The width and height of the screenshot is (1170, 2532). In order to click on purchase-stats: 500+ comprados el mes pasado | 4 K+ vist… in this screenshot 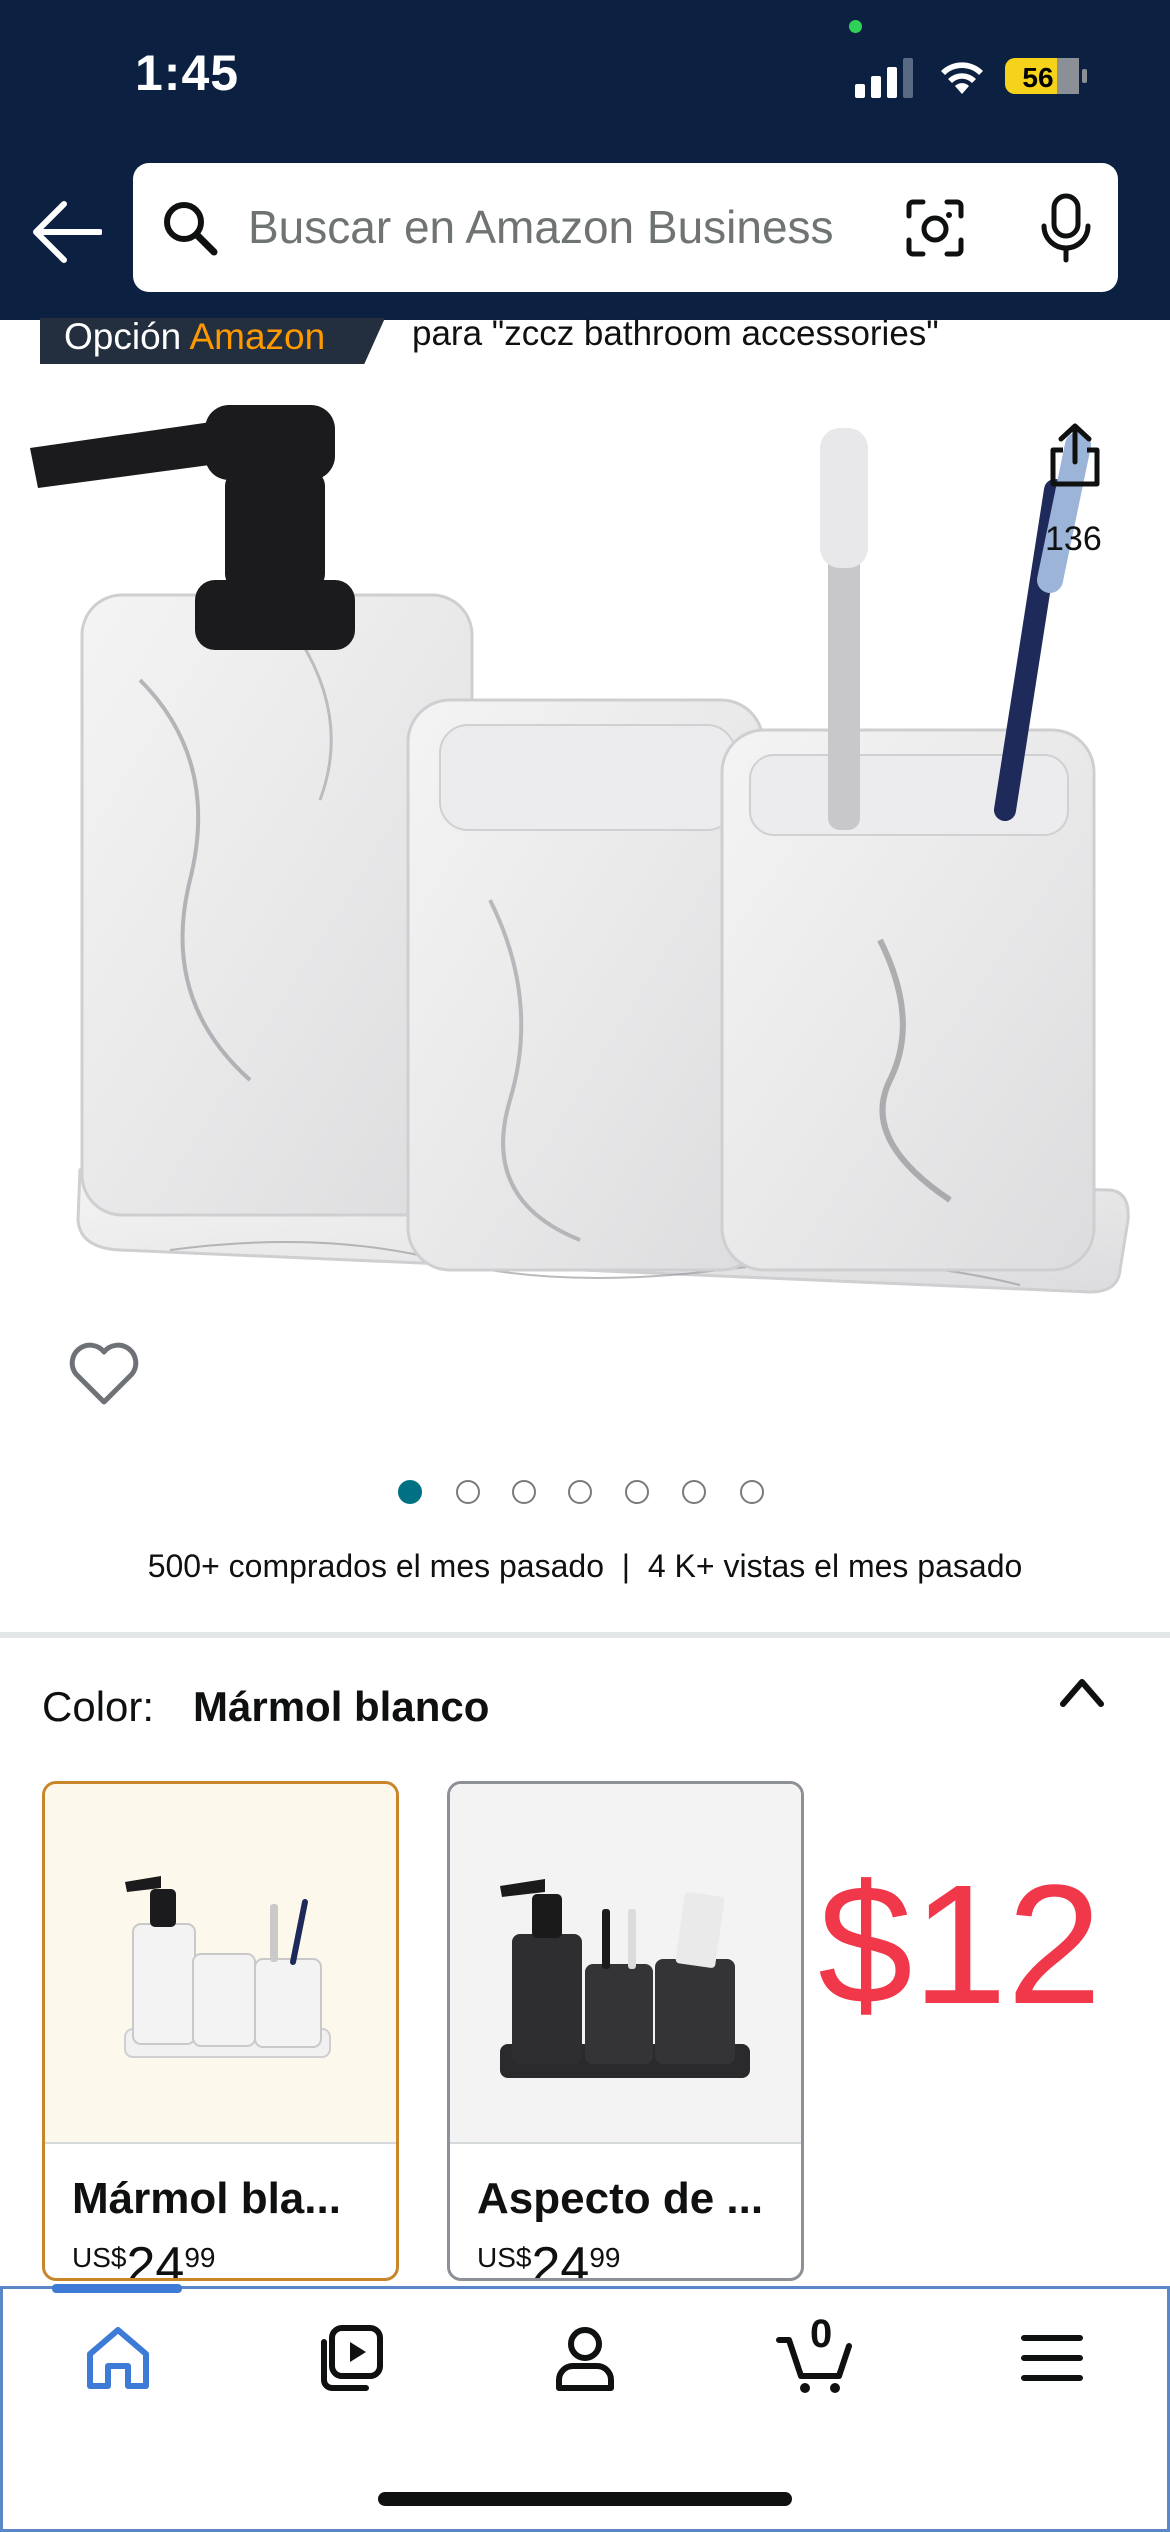, I will do `click(585, 1566)`.